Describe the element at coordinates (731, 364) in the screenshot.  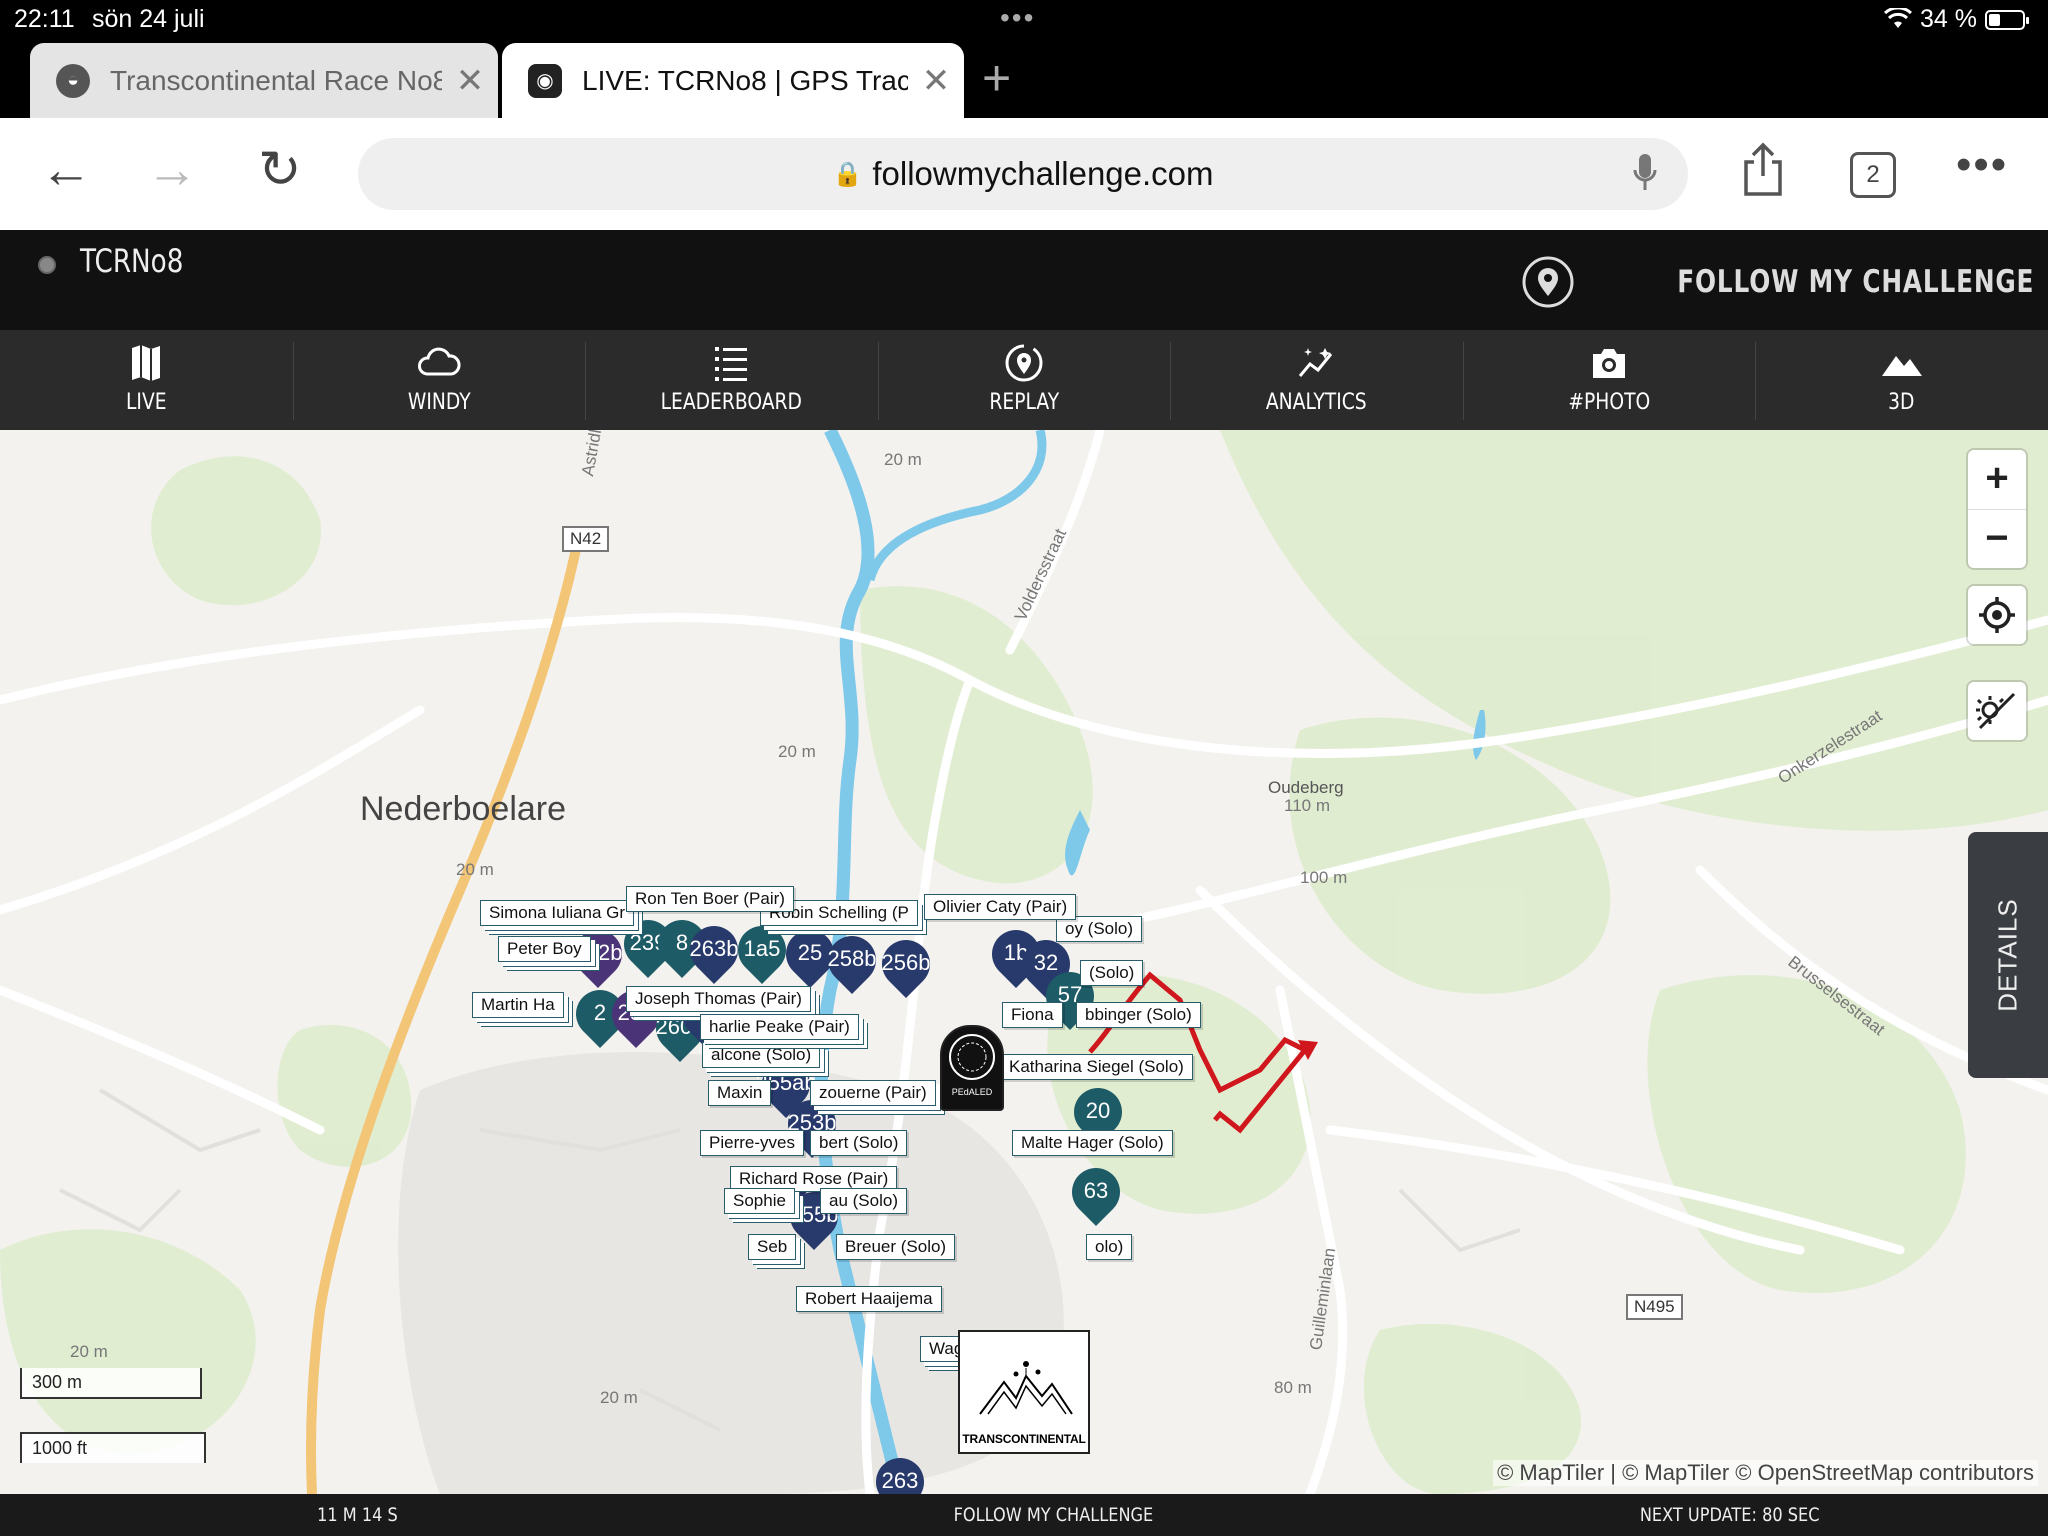
I see `list-icon` at that location.